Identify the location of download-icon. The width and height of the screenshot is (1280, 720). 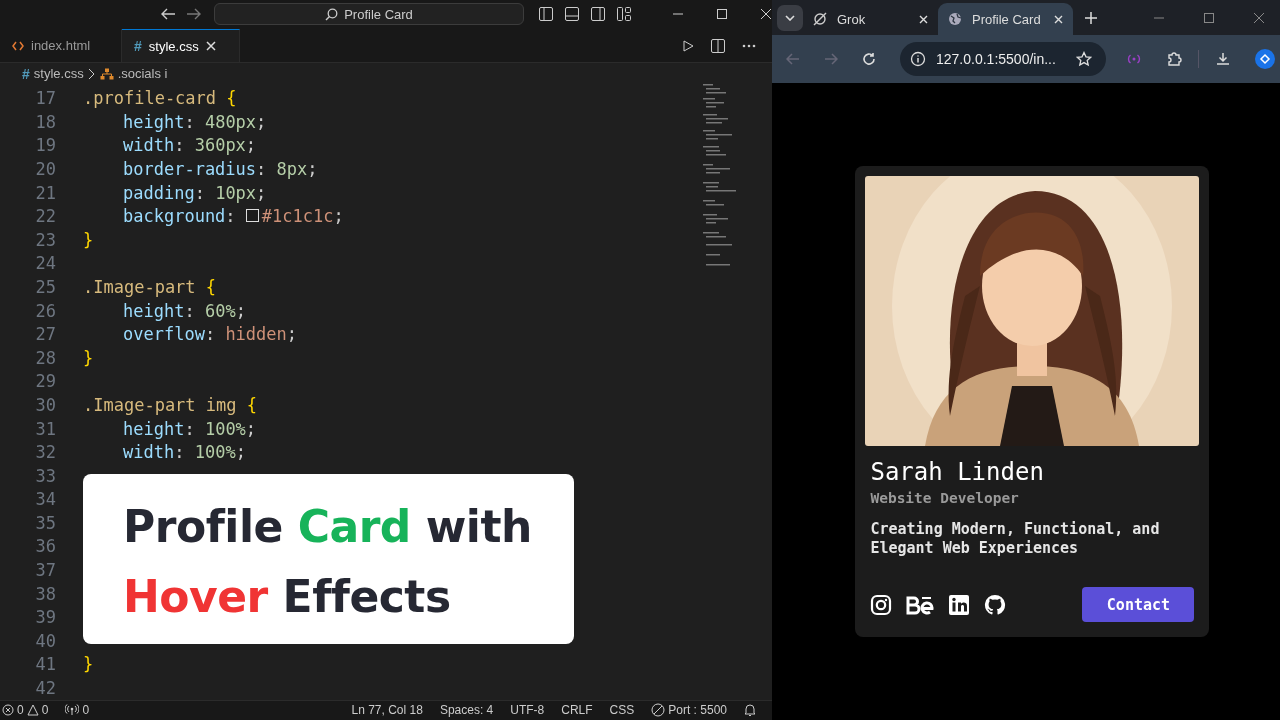
(1222, 59).